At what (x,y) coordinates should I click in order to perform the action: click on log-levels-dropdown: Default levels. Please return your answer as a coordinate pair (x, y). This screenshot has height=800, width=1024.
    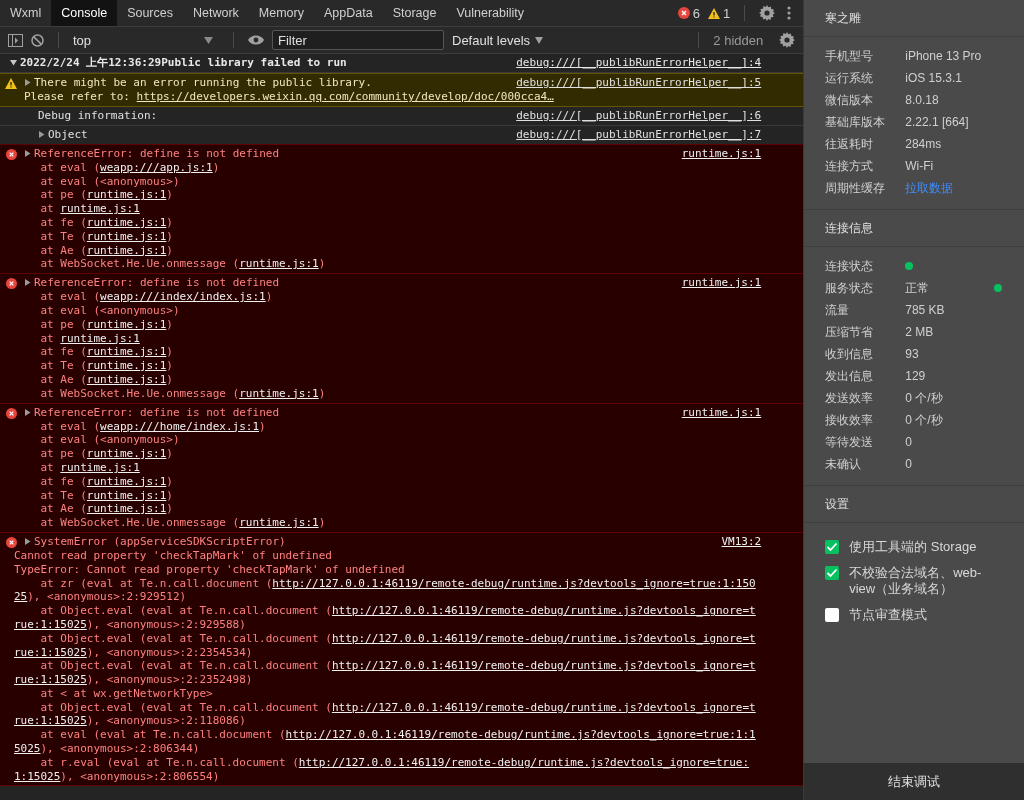
    Looking at the image, I should click on (498, 40).